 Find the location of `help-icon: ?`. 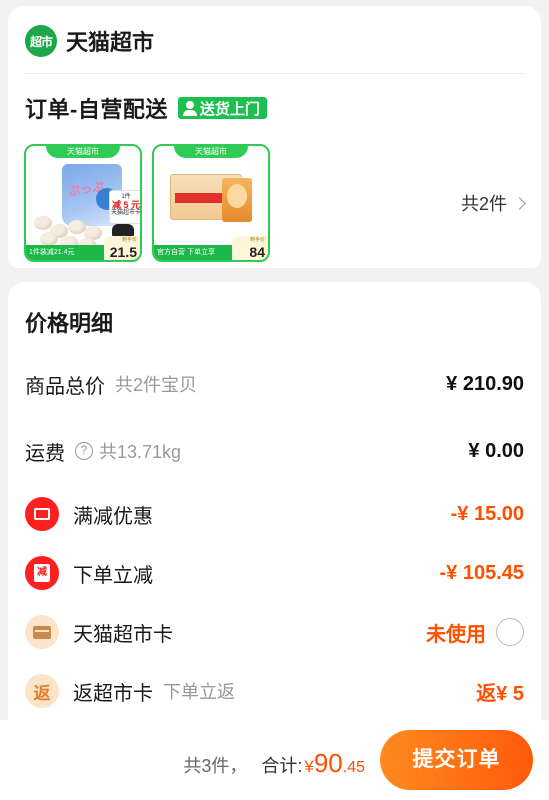

help-icon: ? is located at coordinates (84, 451).